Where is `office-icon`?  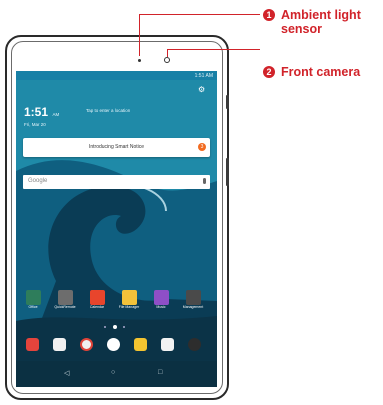
office-icon is located at coordinates (33, 297).